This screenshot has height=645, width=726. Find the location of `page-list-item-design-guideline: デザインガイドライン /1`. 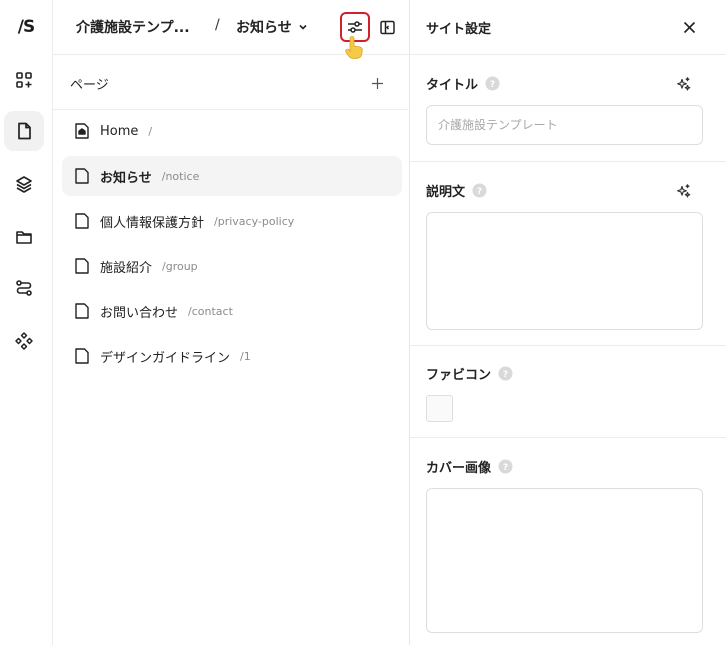

page-list-item-design-guideline: デザインガイドライン /1 is located at coordinates (232, 356).